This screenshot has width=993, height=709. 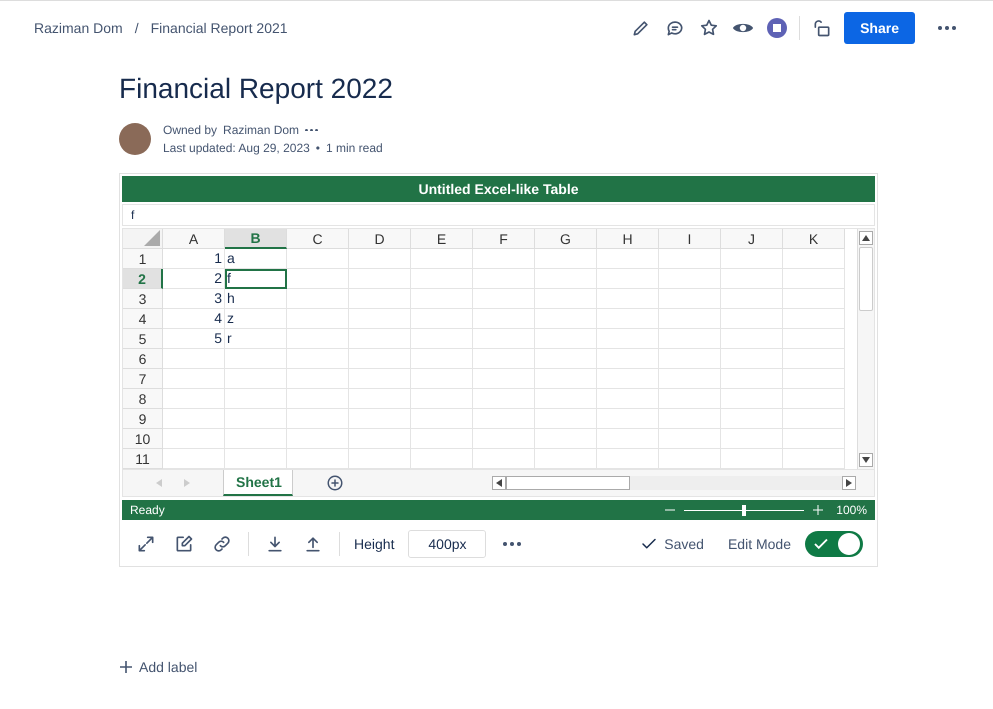 What do you see at coordinates (866, 238) in the screenshot?
I see `scroll-up-button` at bounding box center [866, 238].